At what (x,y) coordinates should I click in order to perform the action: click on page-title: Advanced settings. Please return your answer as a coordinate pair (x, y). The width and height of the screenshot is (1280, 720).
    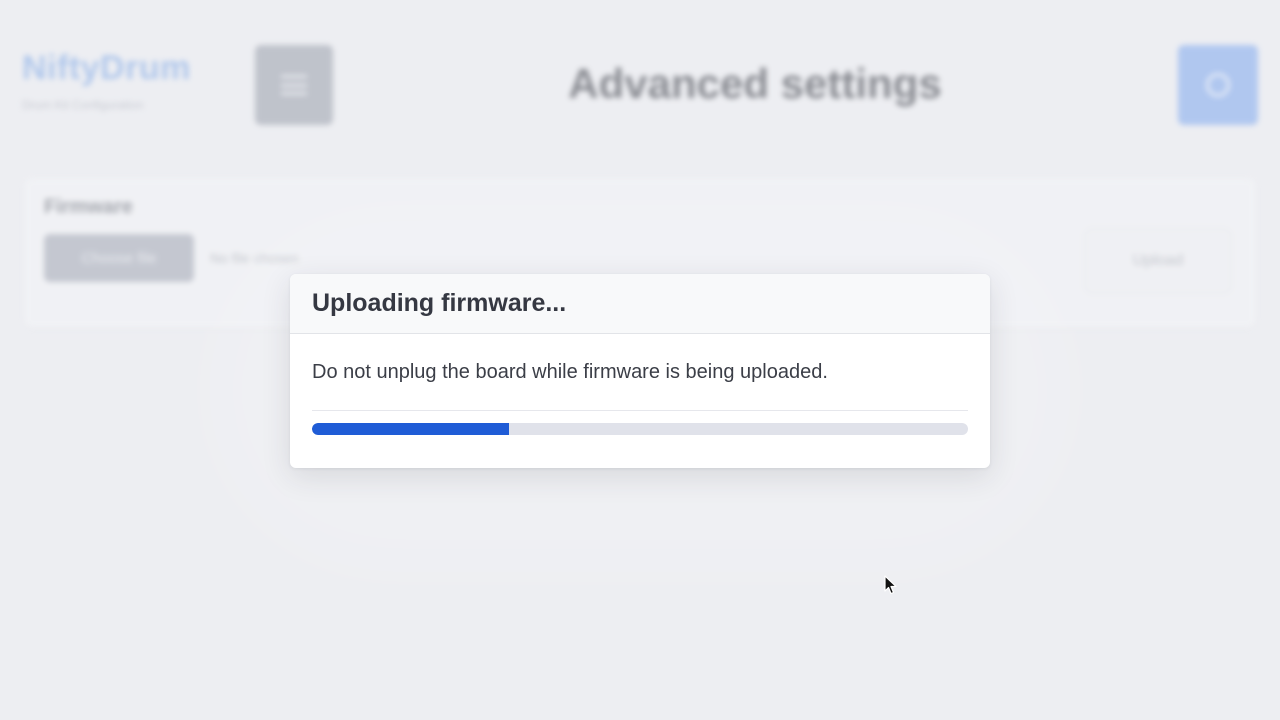
    Looking at the image, I should click on (755, 83).